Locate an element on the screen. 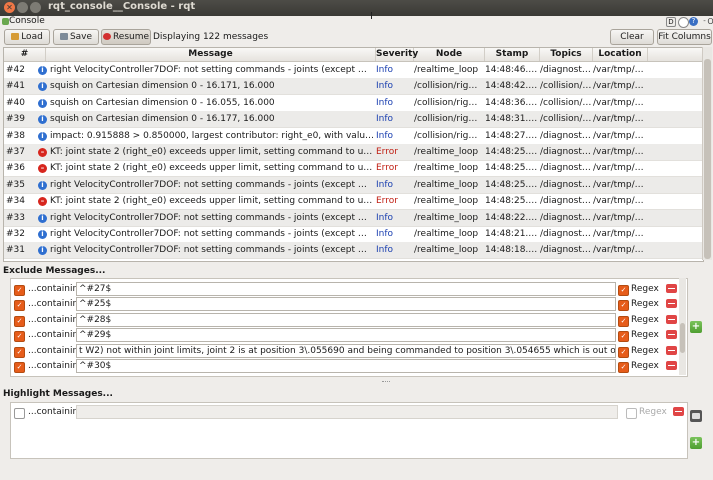  window-maximize-icon is located at coordinates (35, 7).